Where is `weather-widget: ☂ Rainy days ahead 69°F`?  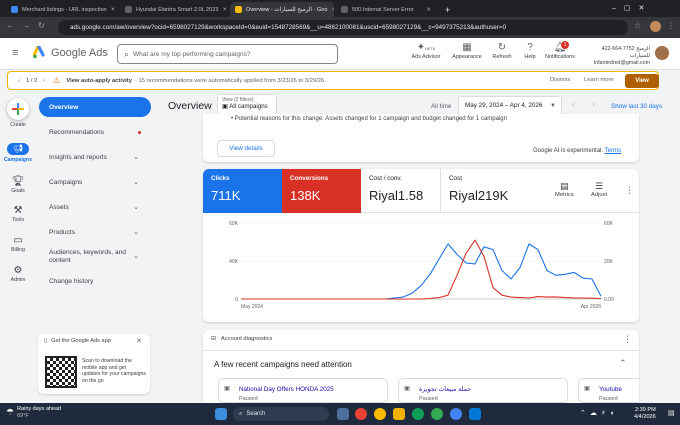
weather-widget: ☂ Rainy days ahead 69°F is located at coordinates (33, 412).